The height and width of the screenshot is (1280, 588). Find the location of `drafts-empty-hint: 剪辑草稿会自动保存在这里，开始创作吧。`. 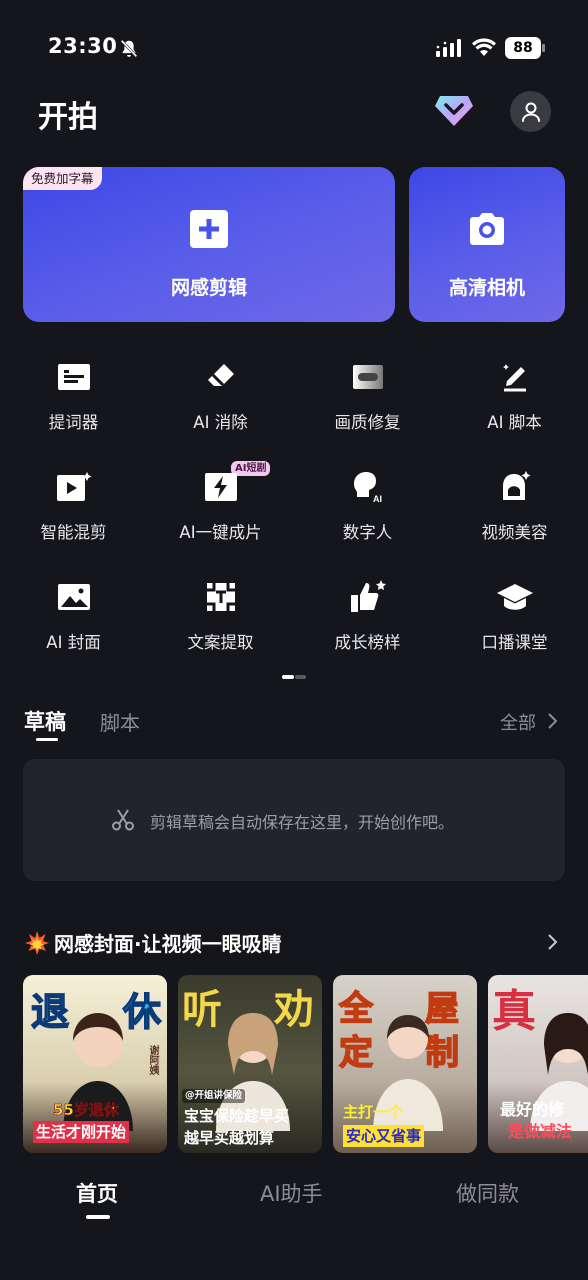

drafts-empty-hint: 剪辑草稿会自动保存在这里，开始创作吧。 is located at coordinates (302, 822).